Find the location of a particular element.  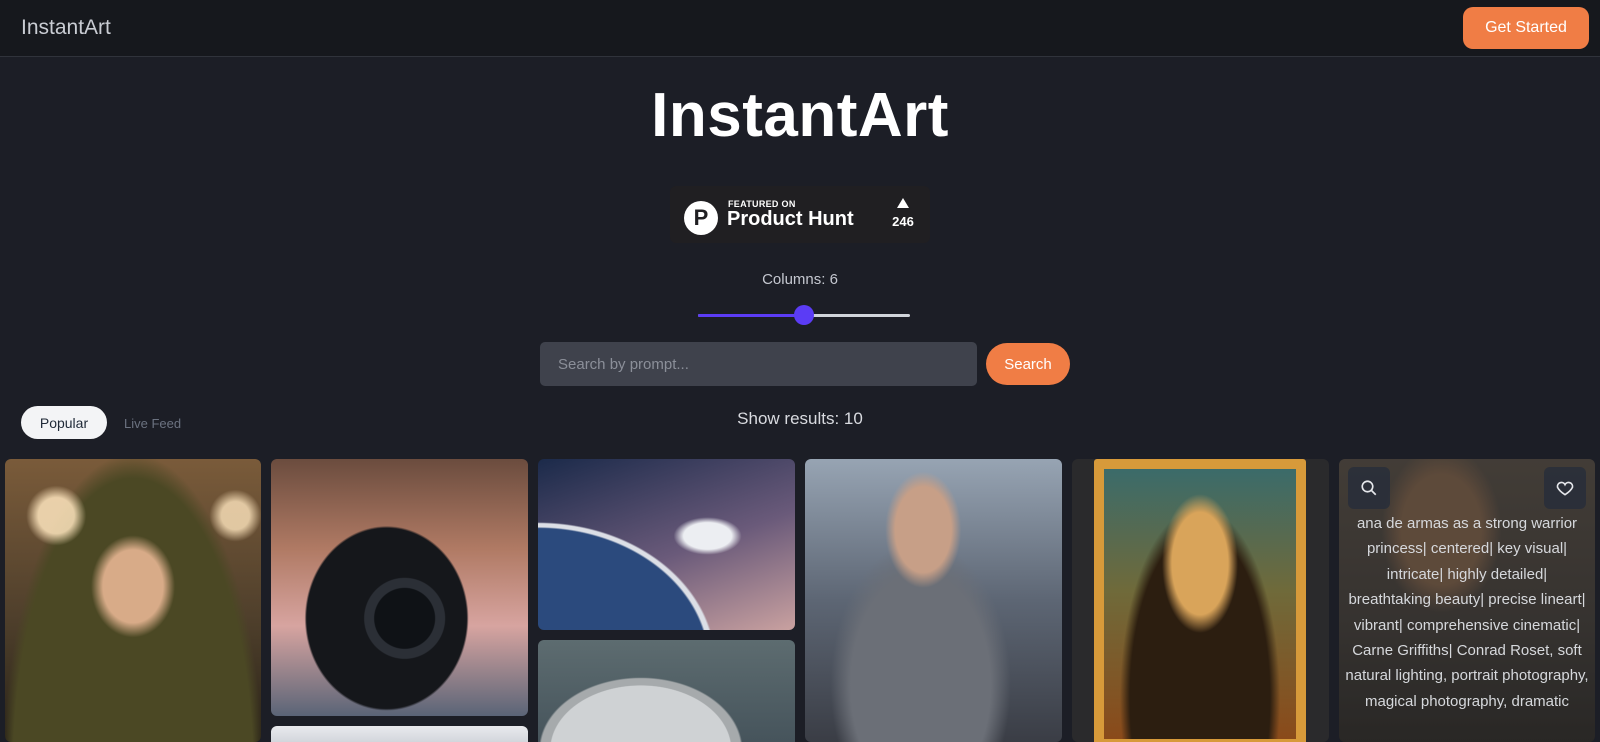

page-title: InstantArt is located at coordinates (800, 115).